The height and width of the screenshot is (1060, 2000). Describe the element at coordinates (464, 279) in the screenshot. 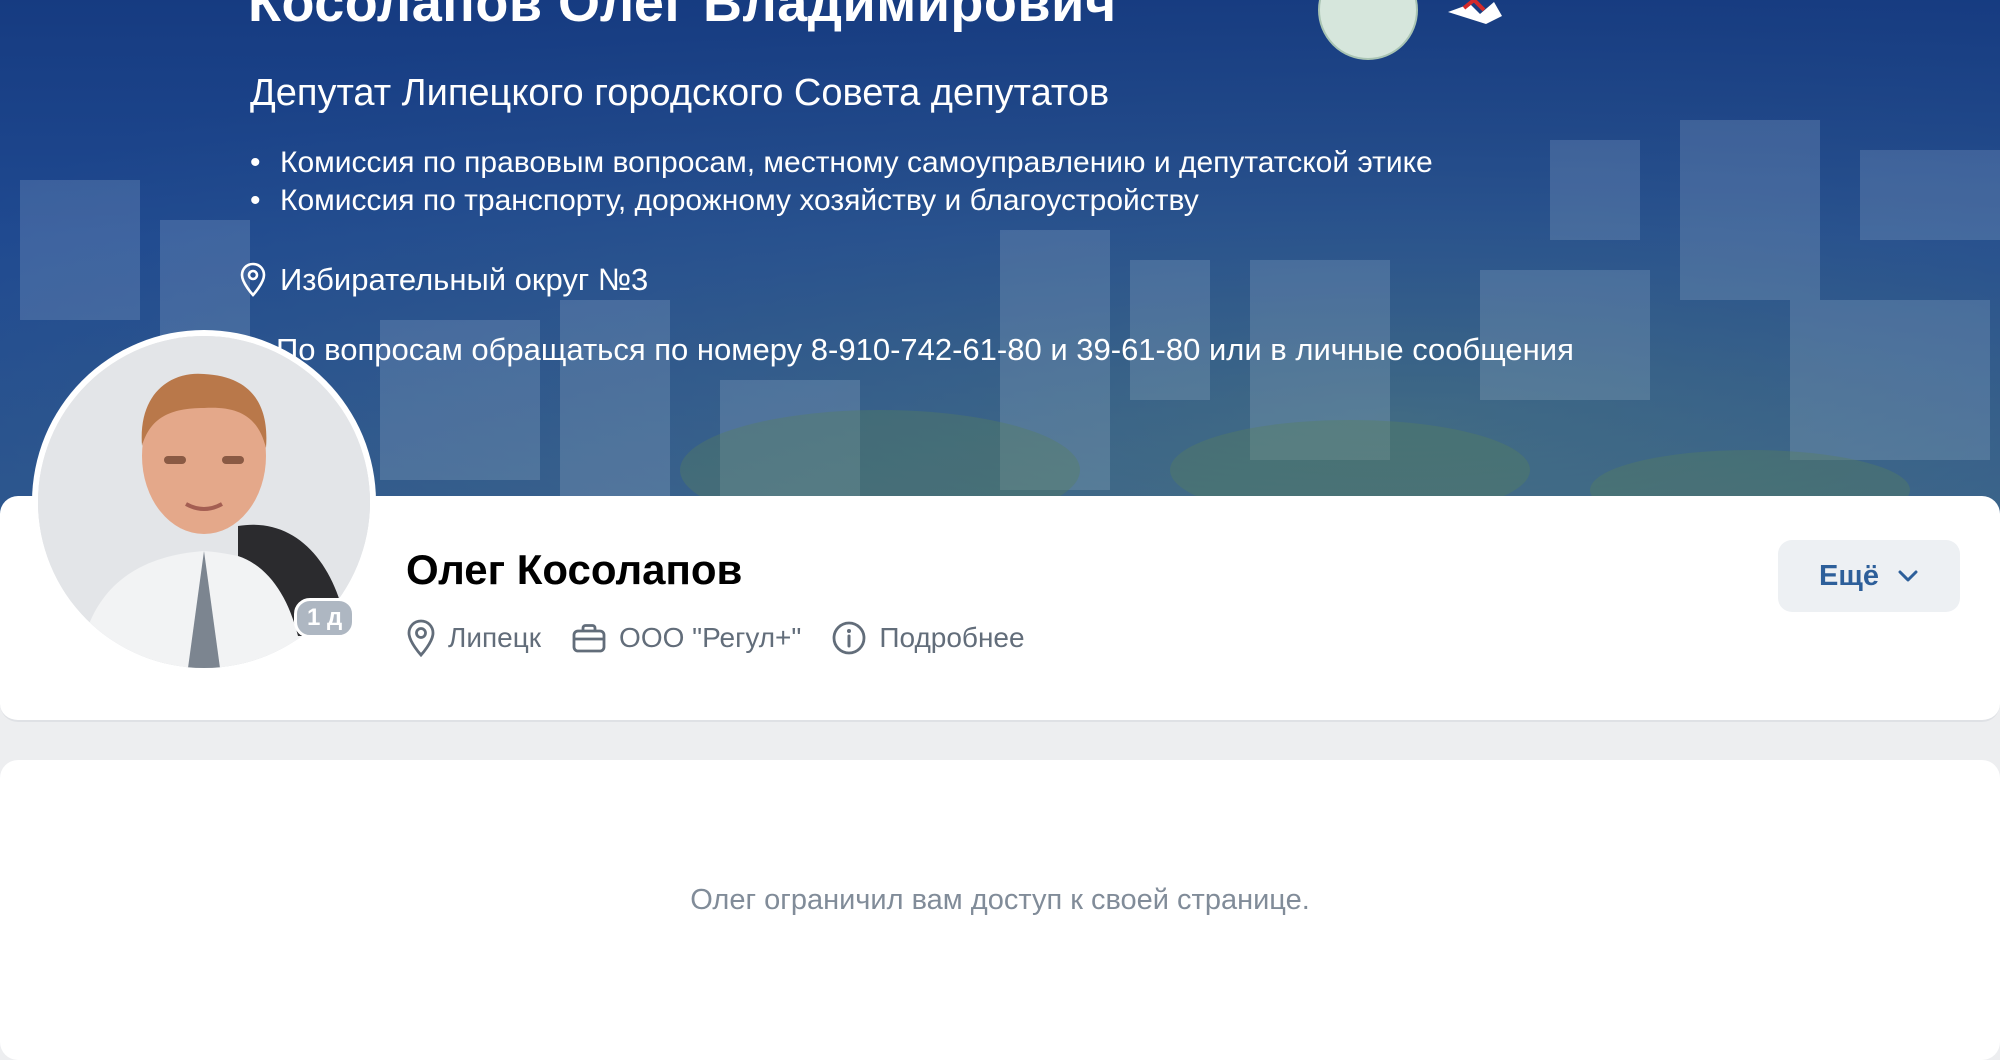

I see `district-label: Избирательный округ №3` at that location.